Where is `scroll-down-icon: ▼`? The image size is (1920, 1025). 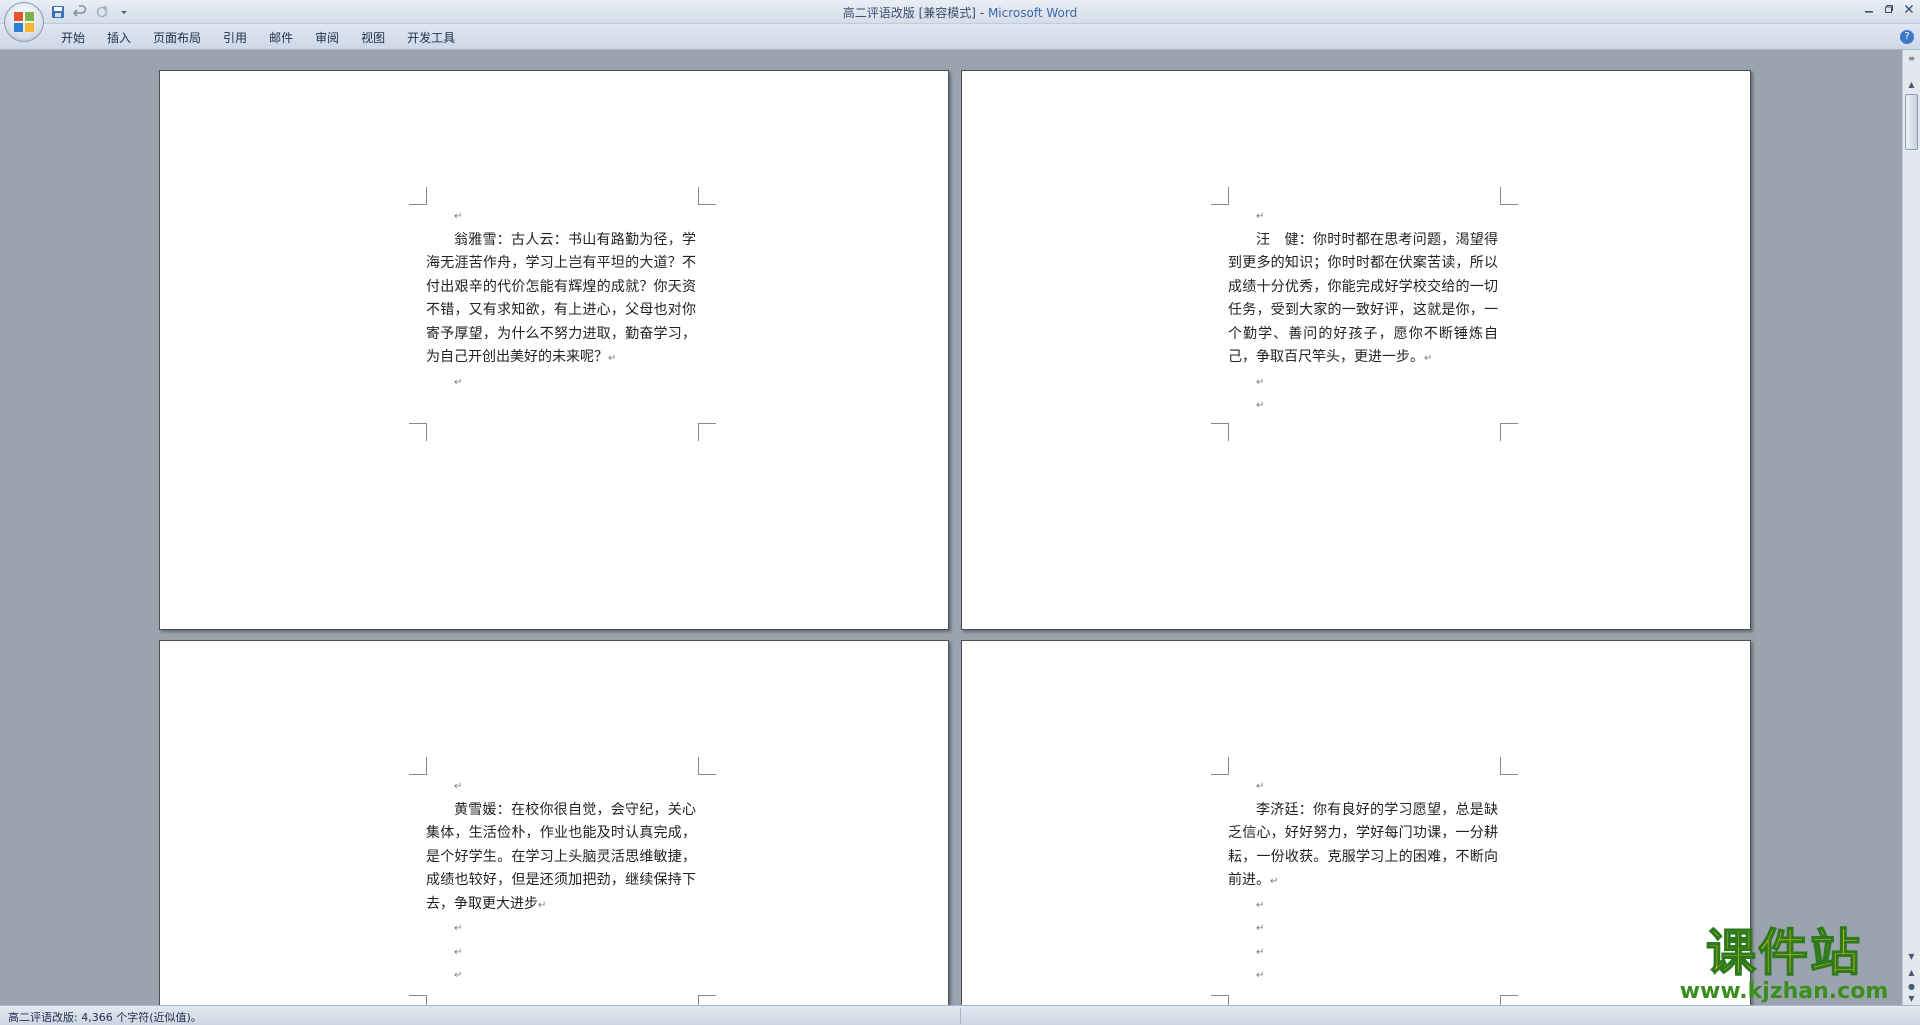
scroll-down-icon: ▼ is located at coordinates (1911, 956).